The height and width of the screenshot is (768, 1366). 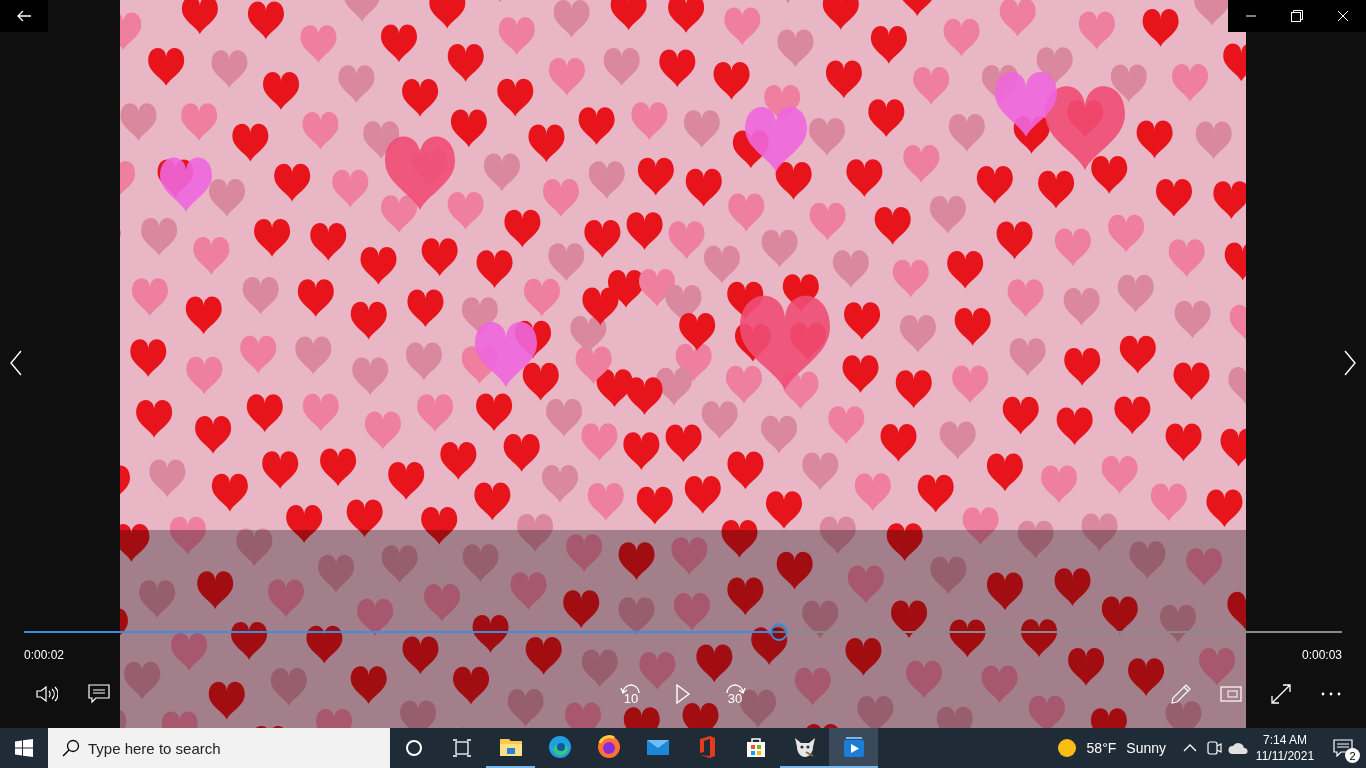 I want to click on chevron-left-icon, so click(x=16, y=363).